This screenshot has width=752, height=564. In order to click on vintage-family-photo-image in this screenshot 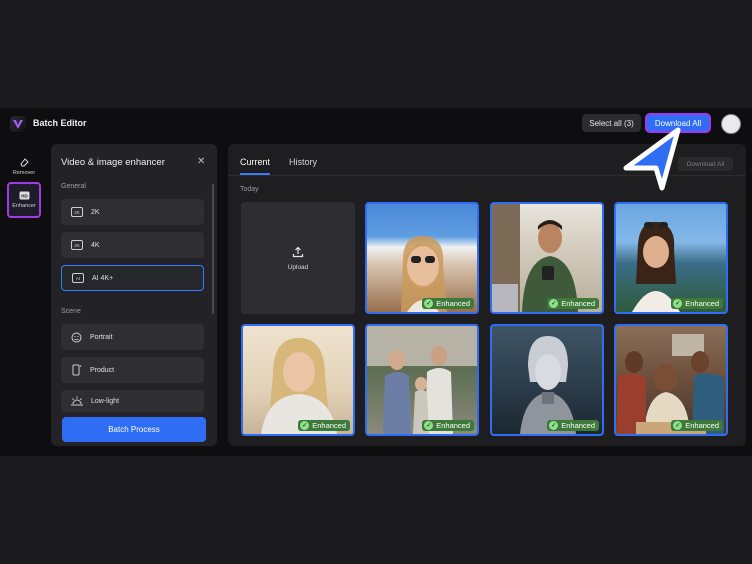, I will do `click(422, 380)`.